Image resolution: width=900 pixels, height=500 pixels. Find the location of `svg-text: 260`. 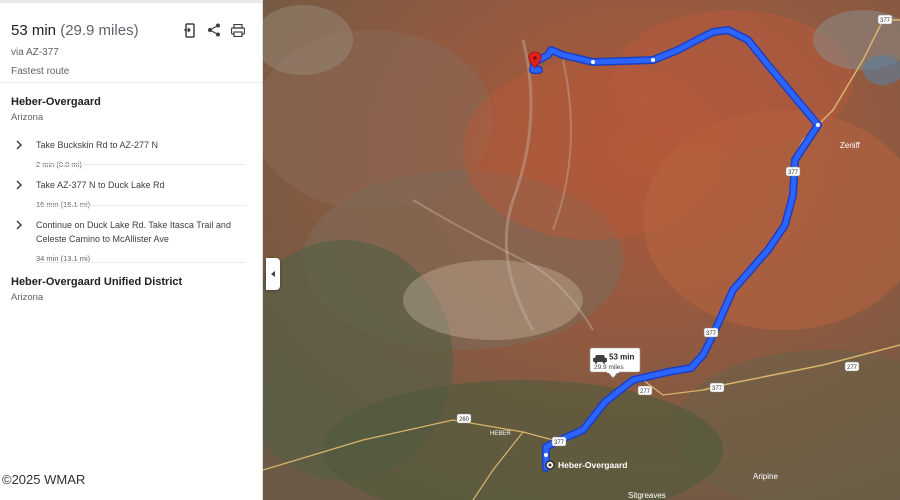

svg-text: 260 is located at coordinates (464, 420).